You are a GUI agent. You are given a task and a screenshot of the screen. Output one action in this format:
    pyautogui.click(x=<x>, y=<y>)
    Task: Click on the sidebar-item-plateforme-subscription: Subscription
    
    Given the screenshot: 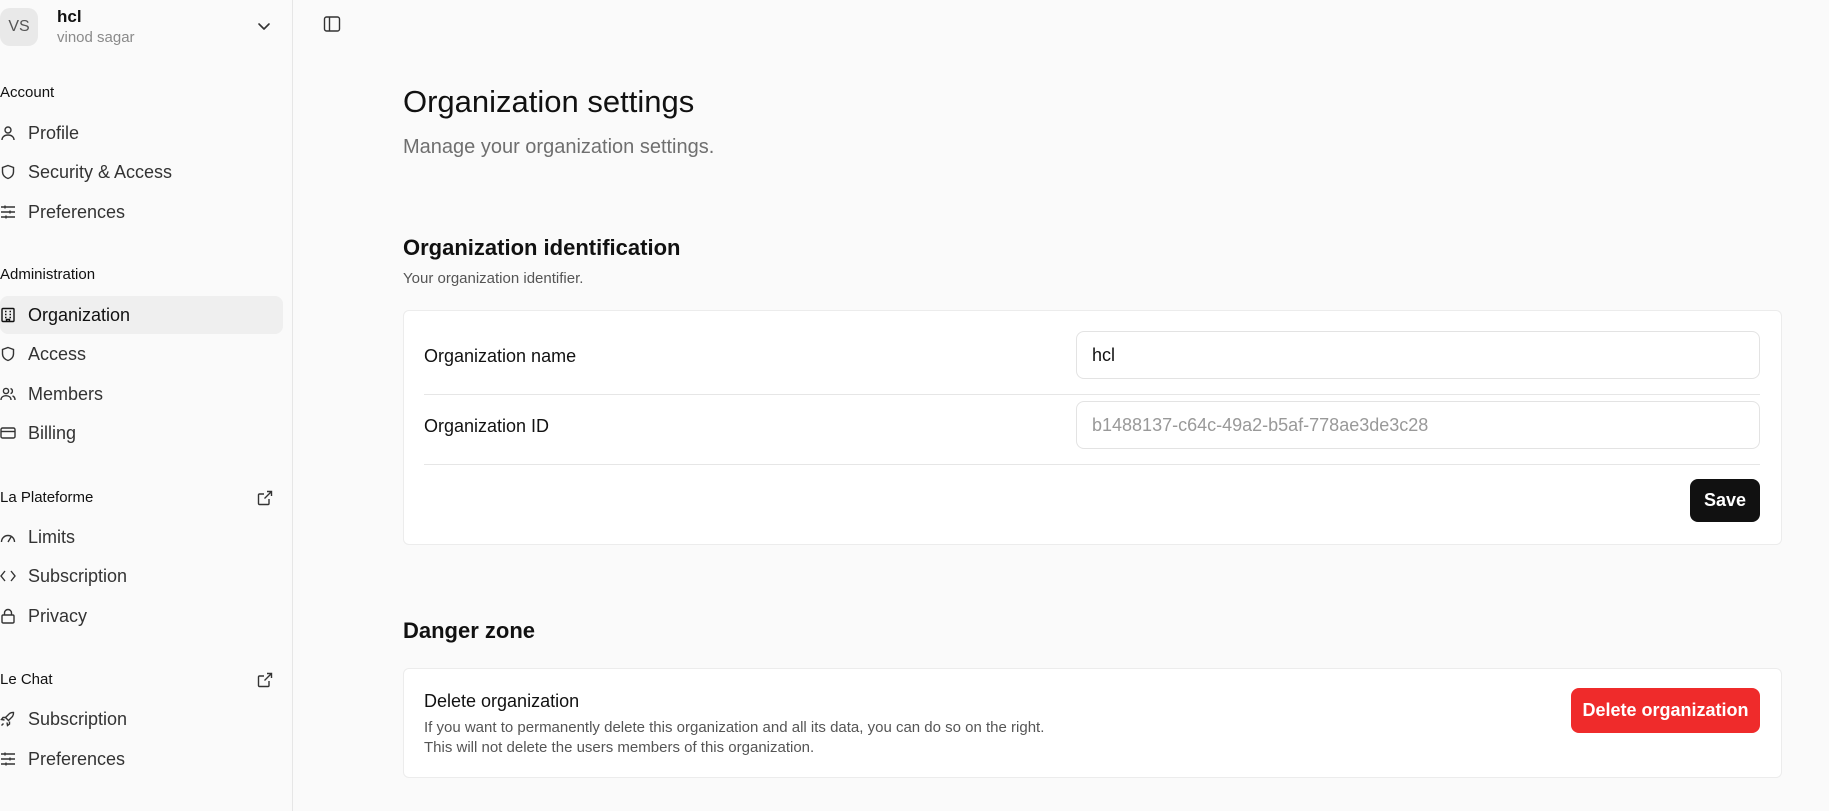 What is the action you would take?
    pyautogui.click(x=141, y=576)
    